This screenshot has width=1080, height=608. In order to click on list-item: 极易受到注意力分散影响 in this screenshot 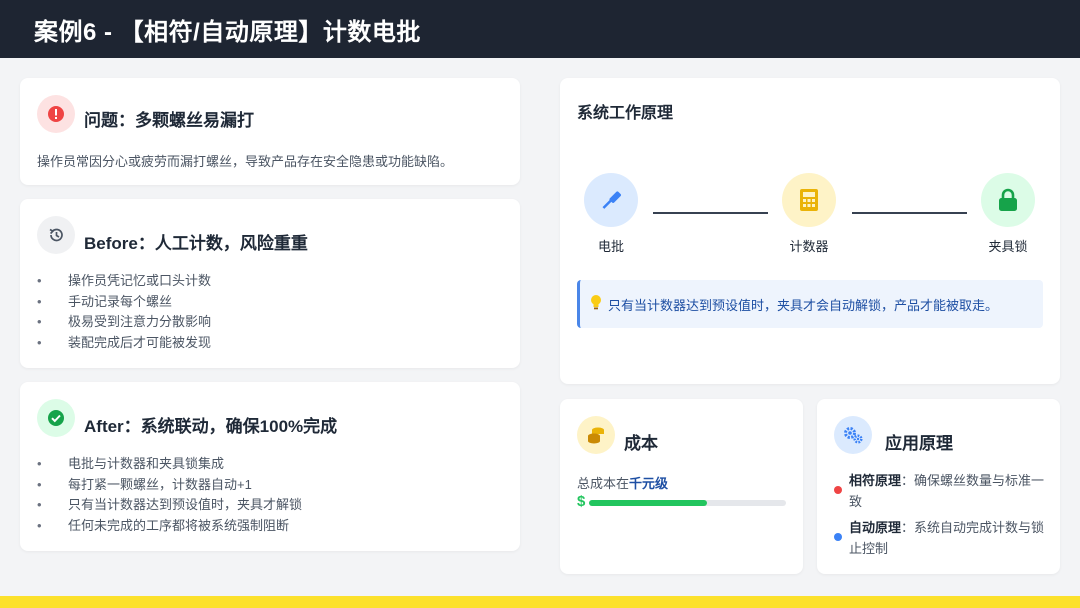, I will do `click(124, 322)`.